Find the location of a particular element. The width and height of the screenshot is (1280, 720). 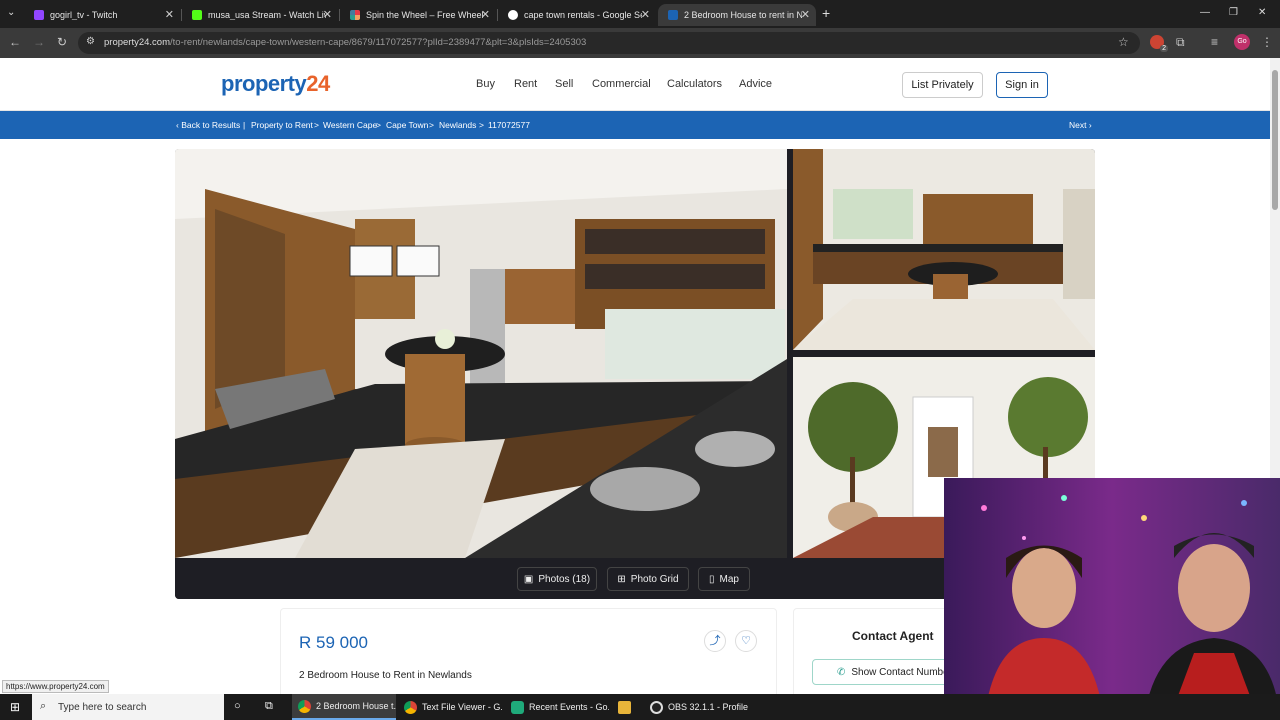

tab-title: gogirl_tv - Twitch is located at coordinates (84, 15).